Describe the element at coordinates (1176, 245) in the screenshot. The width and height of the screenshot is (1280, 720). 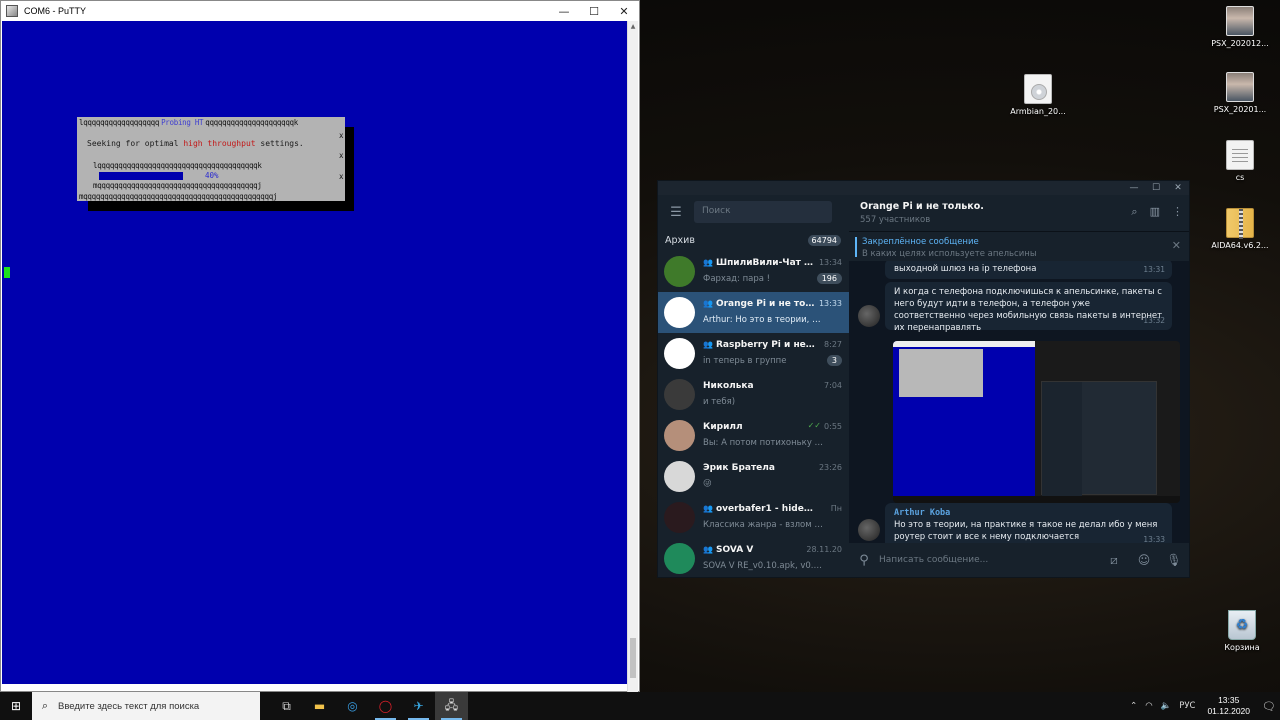
I see `close-icon: ✕` at that location.